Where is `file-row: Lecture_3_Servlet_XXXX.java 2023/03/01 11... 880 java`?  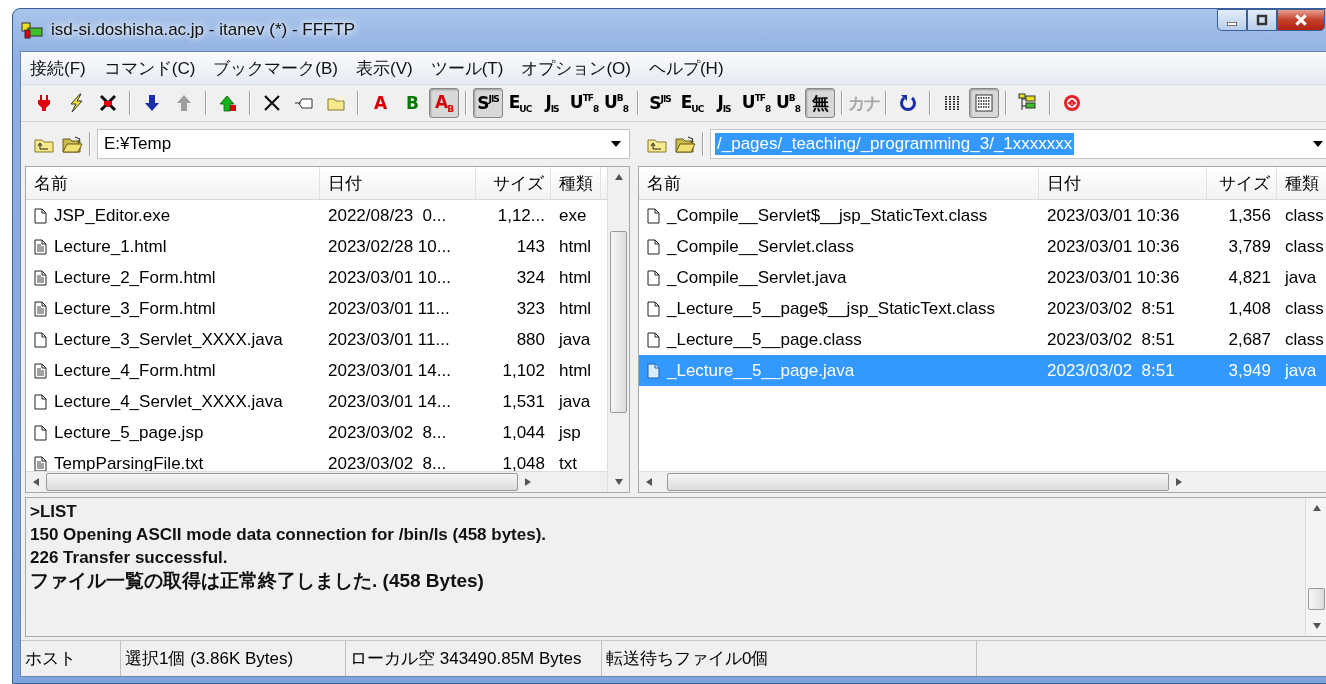
file-row: Lecture_3_Servlet_XXXX.java 2023/03/01 11... 880 java is located at coordinates (316, 339).